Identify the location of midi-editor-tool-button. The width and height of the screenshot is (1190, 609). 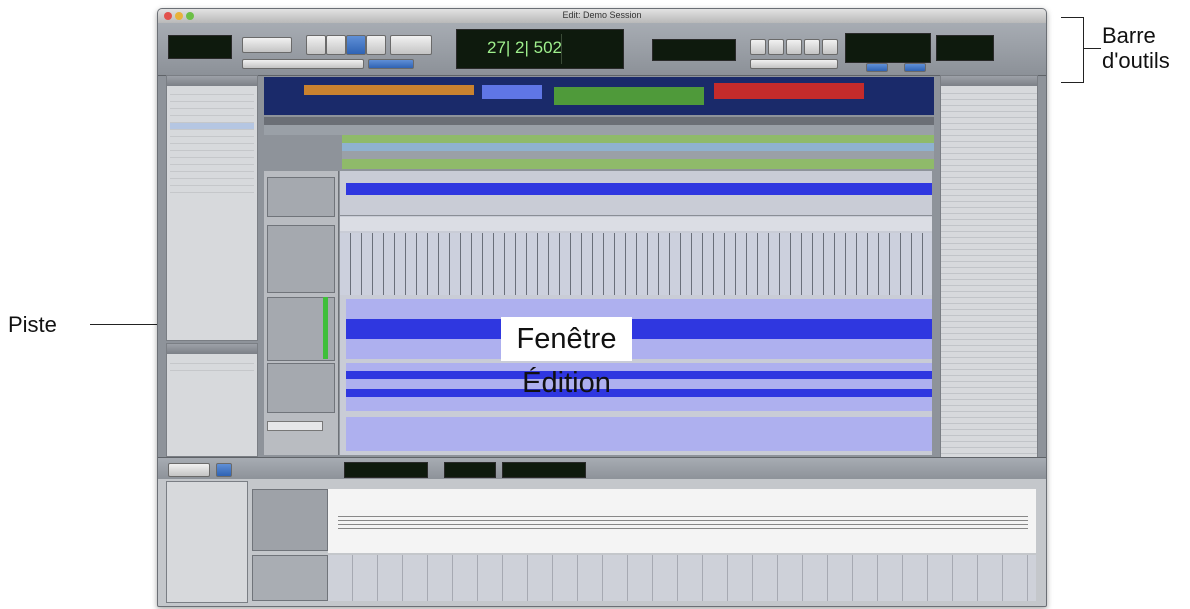
(224, 470).